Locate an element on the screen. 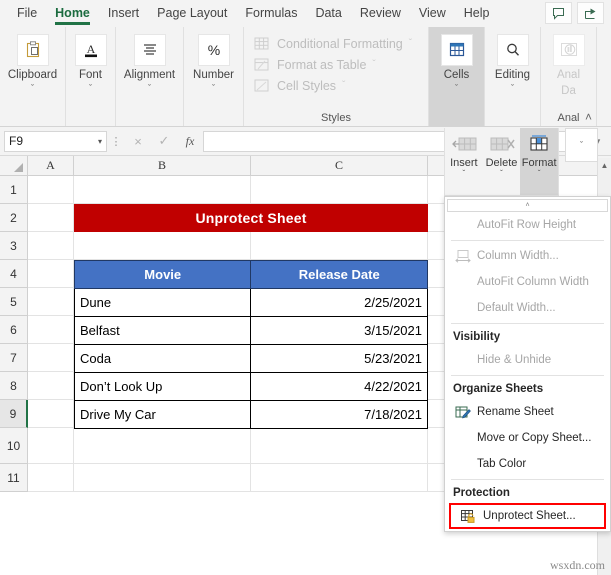  table-row: Coda 5/23/2021 is located at coordinates (250, 358).